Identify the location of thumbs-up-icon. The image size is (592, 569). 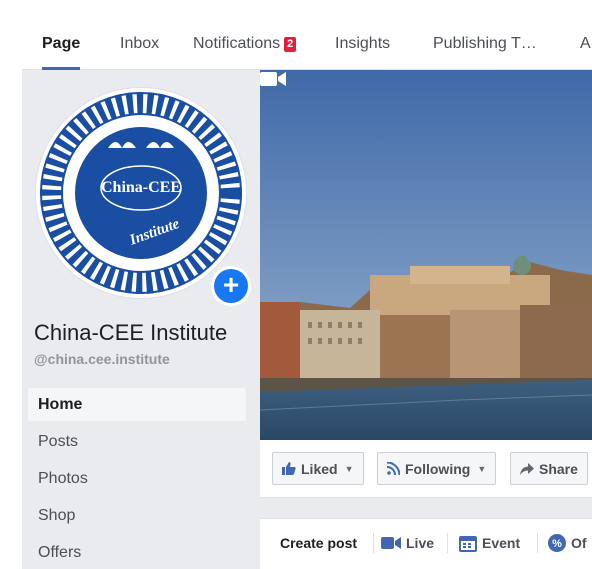
(289, 468).